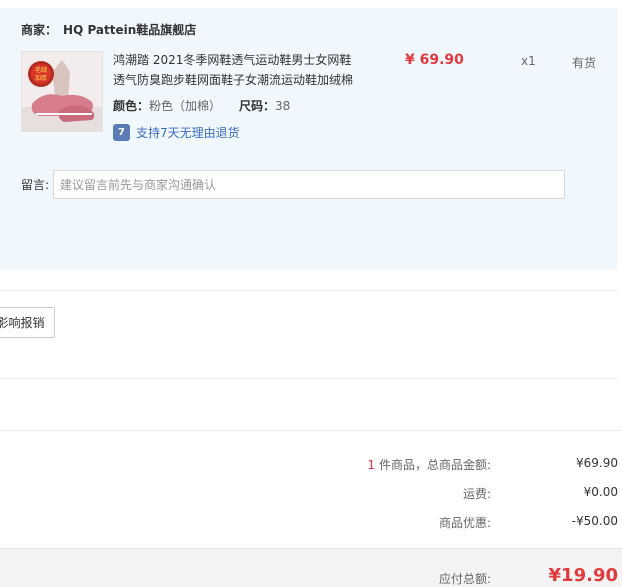 The image size is (622, 587). I want to click on size-value: 38, so click(283, 106).